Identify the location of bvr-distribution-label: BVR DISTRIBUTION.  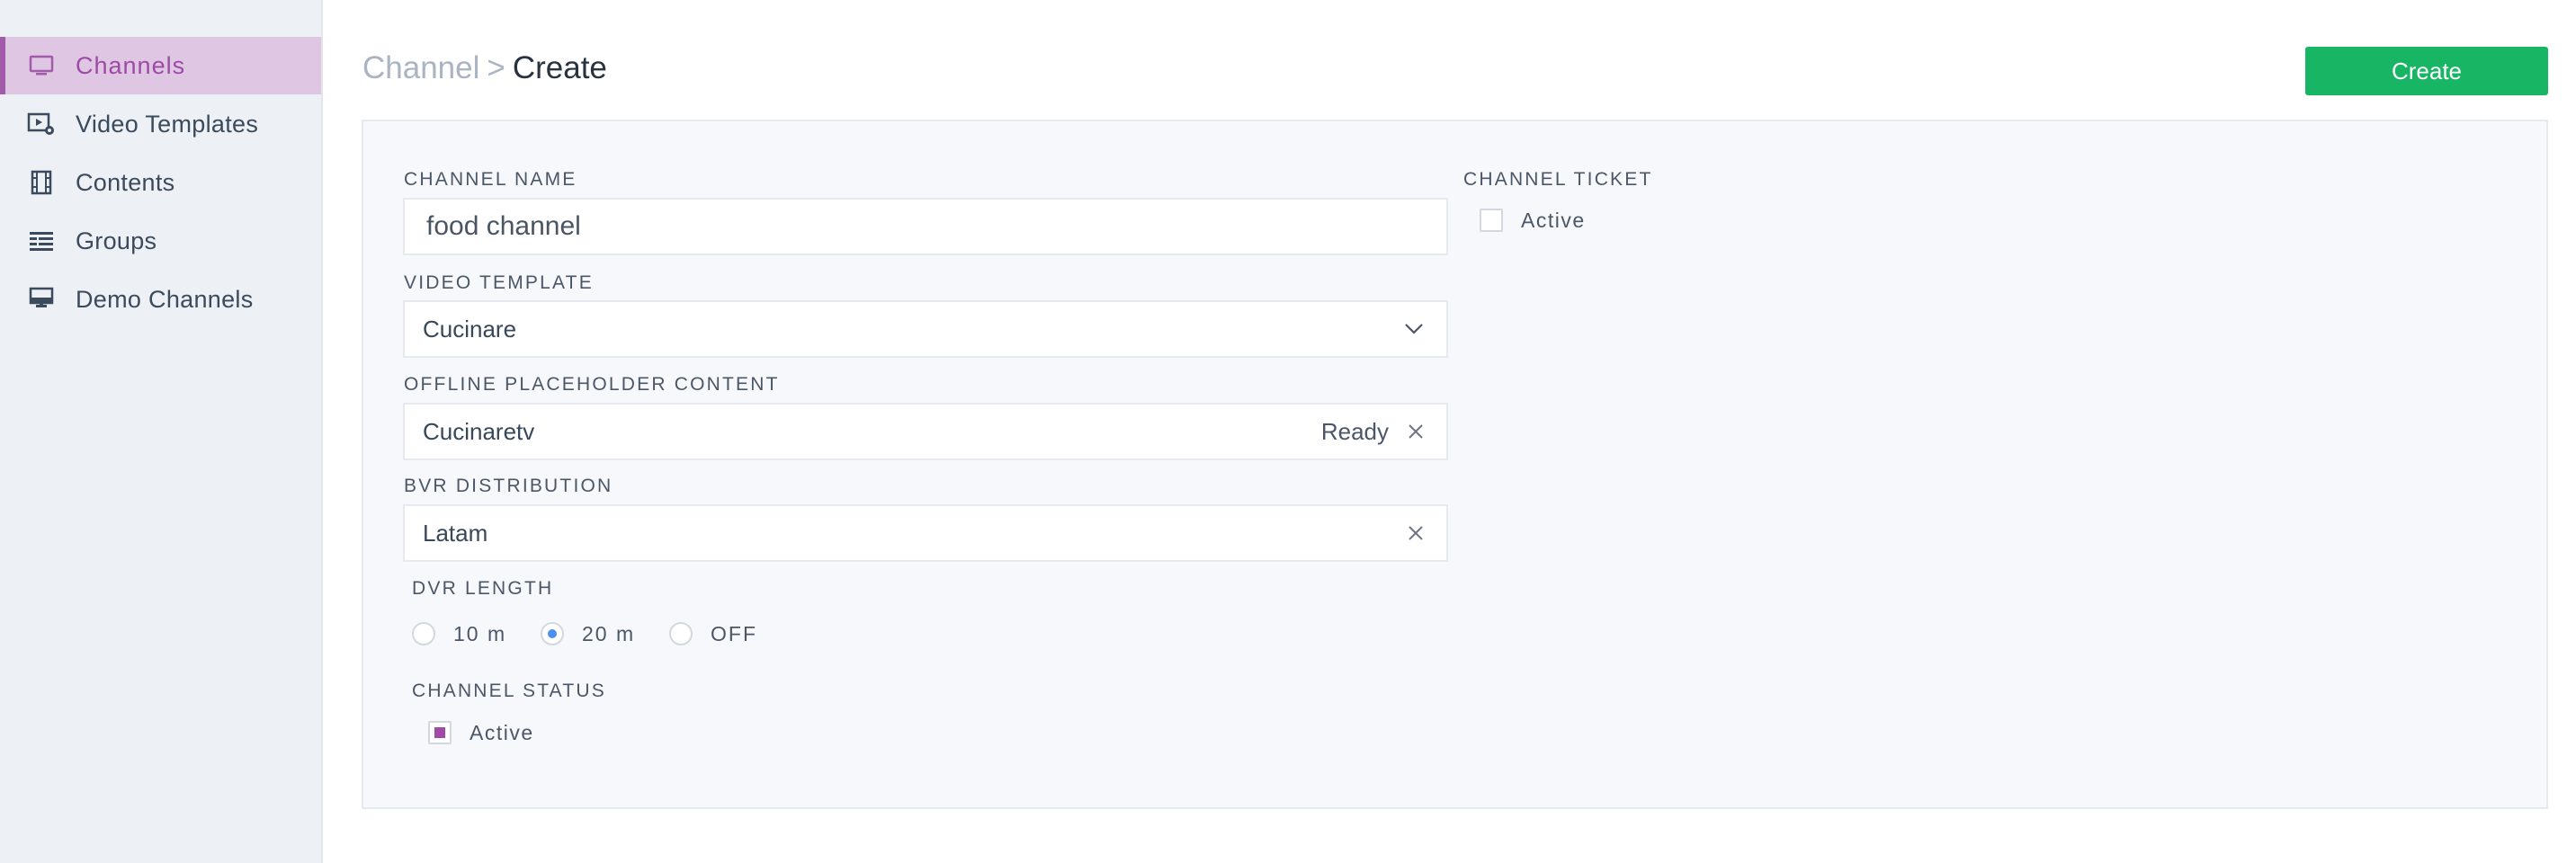
(508, 486).